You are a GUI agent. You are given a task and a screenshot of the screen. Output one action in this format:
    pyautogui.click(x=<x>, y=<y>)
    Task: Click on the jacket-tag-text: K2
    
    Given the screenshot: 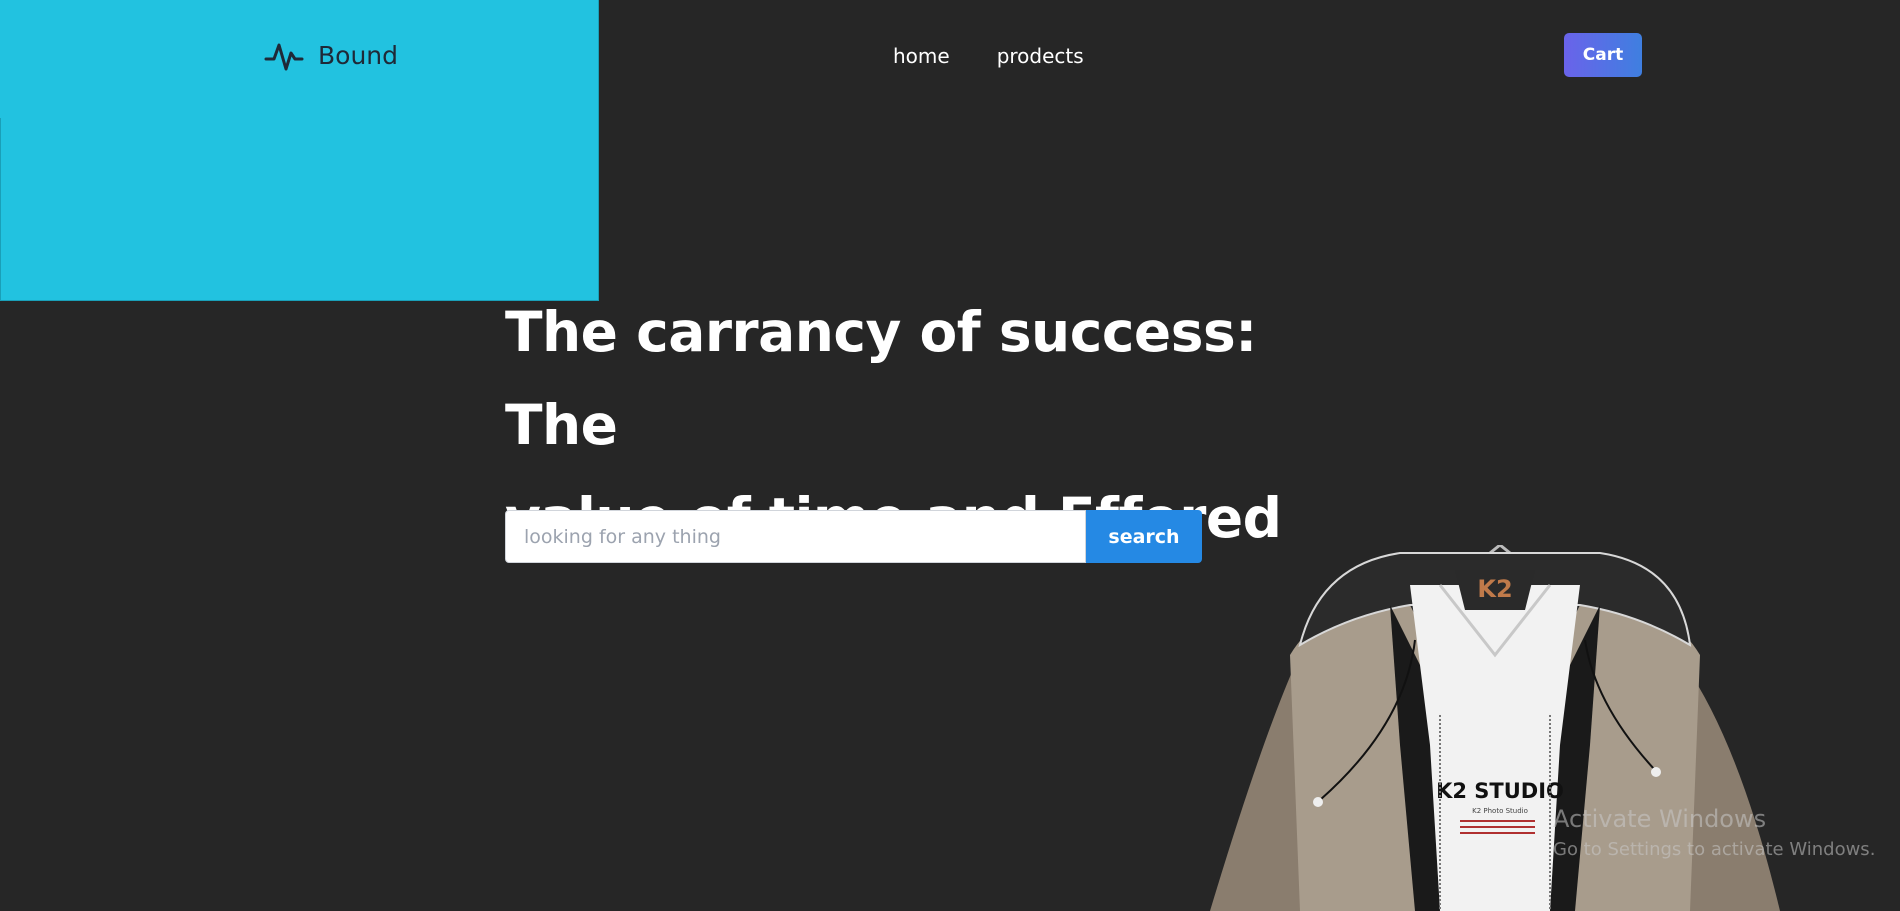 What is the action you would take?
    pyautogui.click(x=1494, y=589)
    